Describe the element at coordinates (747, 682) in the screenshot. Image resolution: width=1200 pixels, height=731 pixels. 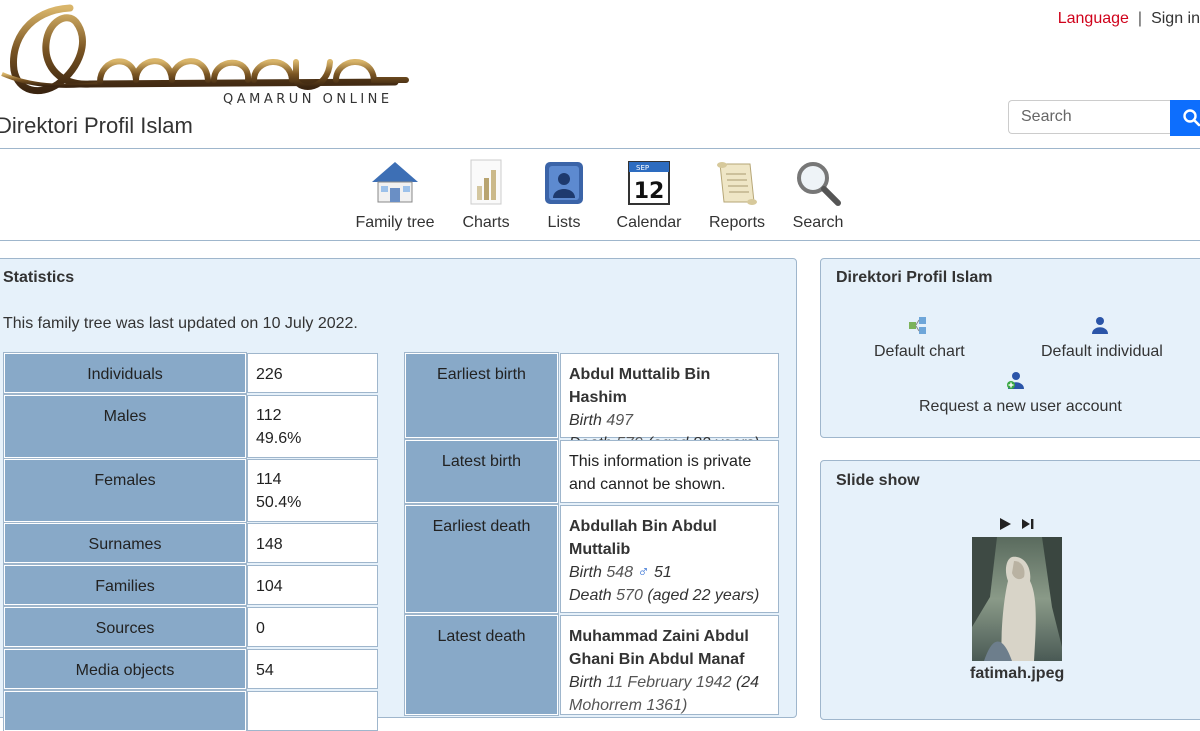
I see `age-text: (24` at that location.